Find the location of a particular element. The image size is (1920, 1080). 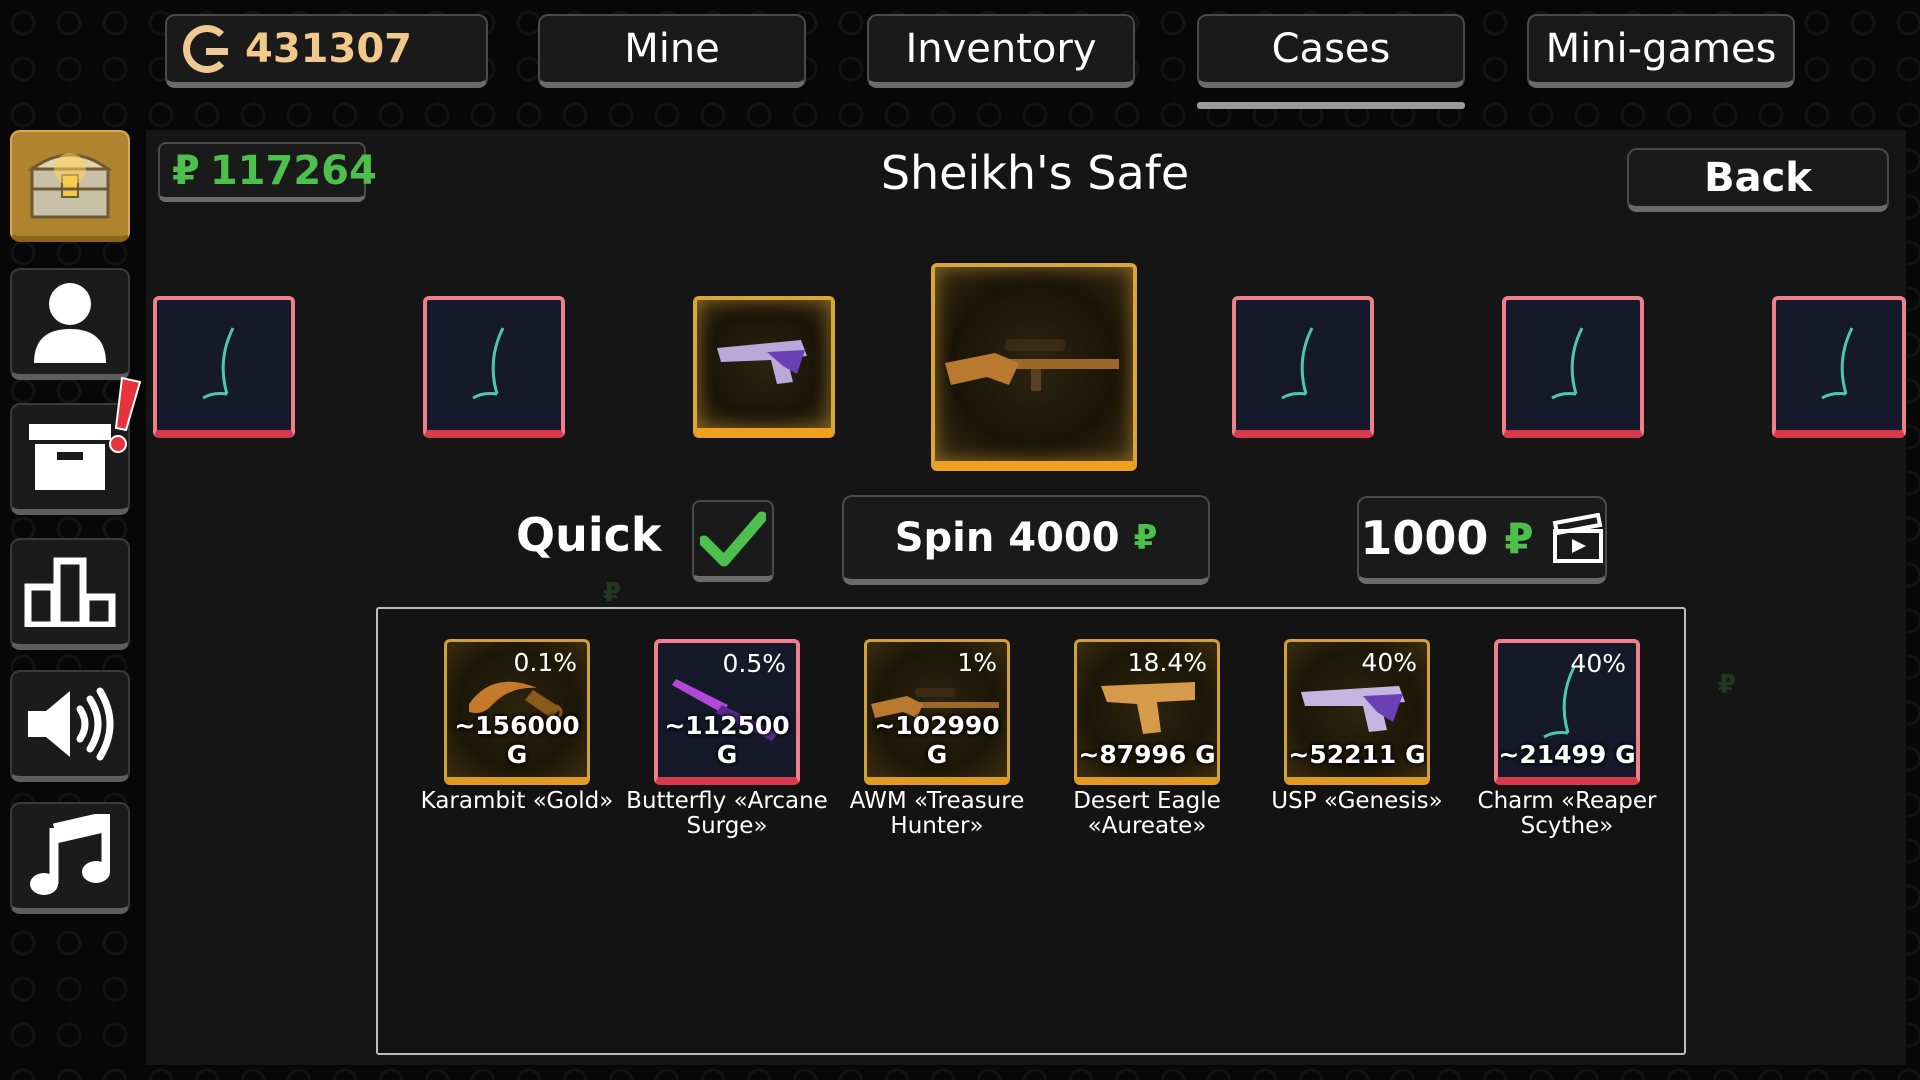

back-button: Back is located at coordinates (1758, 180).